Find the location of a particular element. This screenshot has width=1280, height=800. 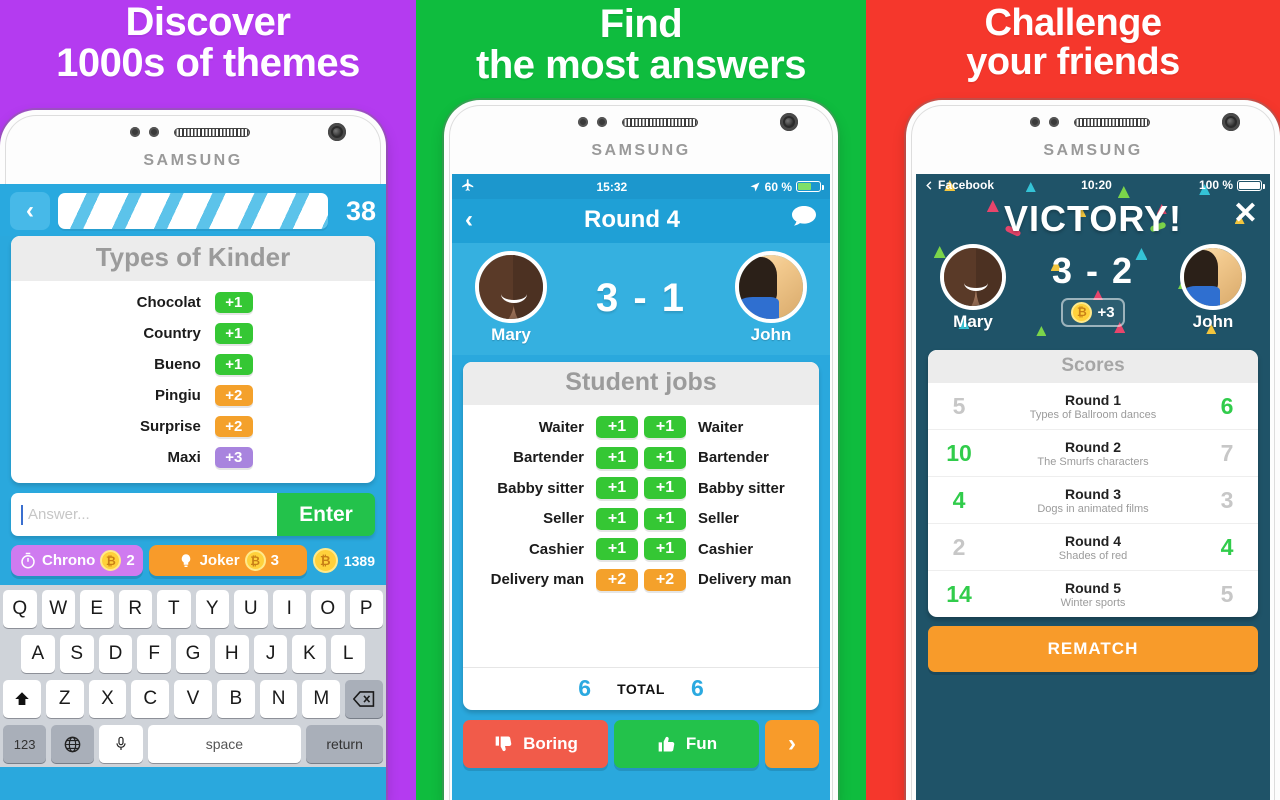

victory-title: VICTORY! is located at coordinates (1092, 218).